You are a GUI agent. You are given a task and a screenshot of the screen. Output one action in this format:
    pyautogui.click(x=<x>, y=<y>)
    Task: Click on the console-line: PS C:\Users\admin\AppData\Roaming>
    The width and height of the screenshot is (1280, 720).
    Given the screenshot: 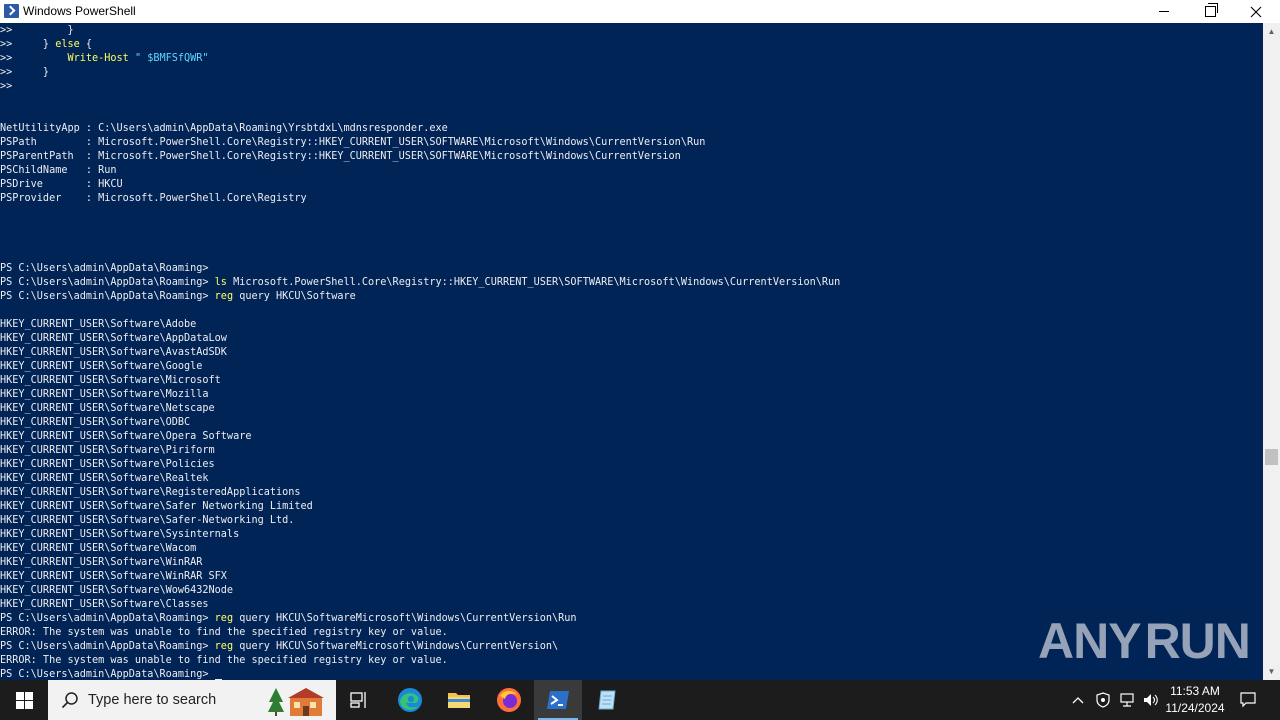 What is the action you would take?
    pyautogui.click(x=104, y=269)
    